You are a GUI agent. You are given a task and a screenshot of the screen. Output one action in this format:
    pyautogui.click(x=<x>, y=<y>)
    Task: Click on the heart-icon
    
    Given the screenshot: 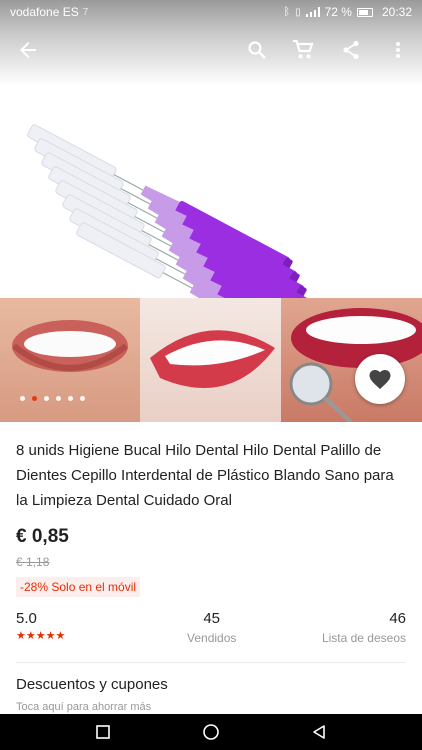 What is the action you would take?
    pyautogui.click(x=380, y=379)
    